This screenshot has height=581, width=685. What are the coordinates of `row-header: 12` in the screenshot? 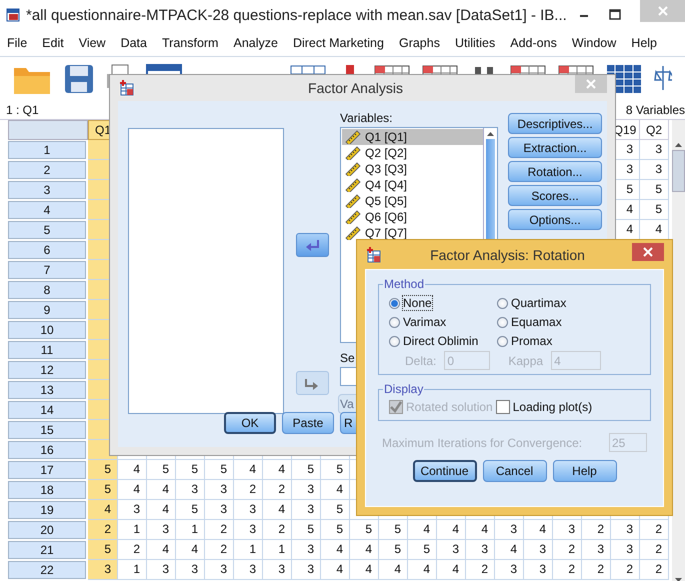 It's located at (47, 370).